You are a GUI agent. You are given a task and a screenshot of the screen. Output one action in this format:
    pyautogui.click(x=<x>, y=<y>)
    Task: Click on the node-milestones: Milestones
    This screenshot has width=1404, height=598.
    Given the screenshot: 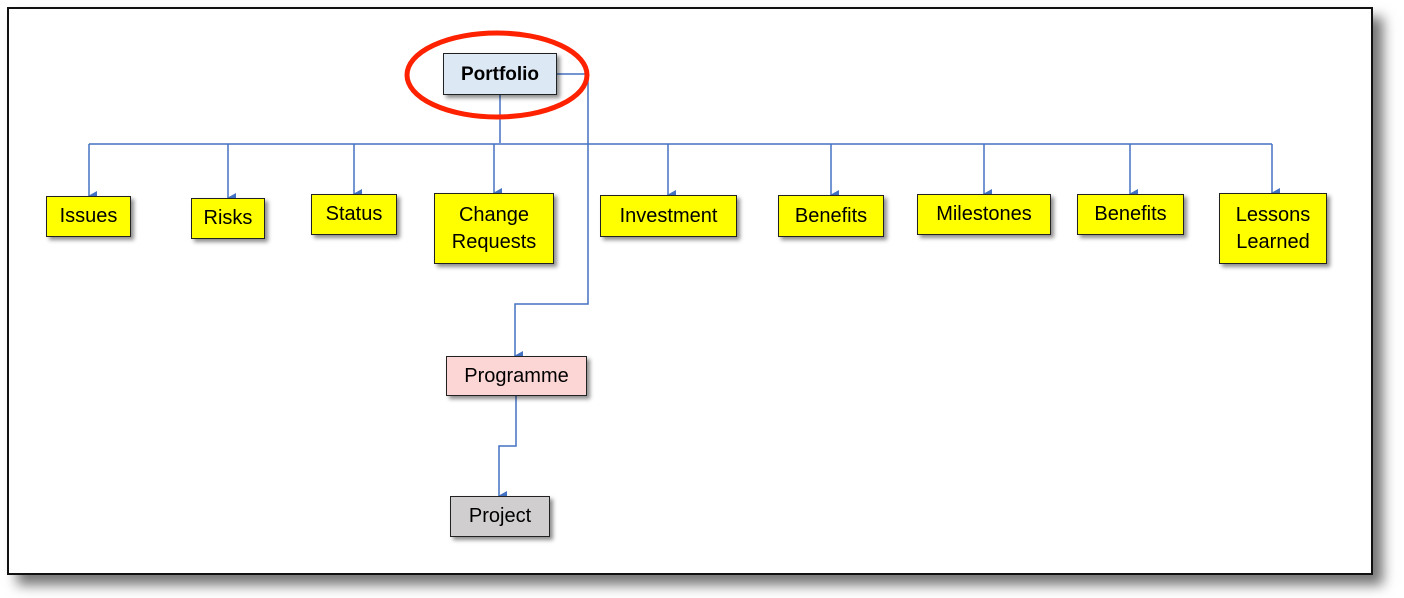 What is the action you would take?
    pyautogui.click(x=984, y=214)
    